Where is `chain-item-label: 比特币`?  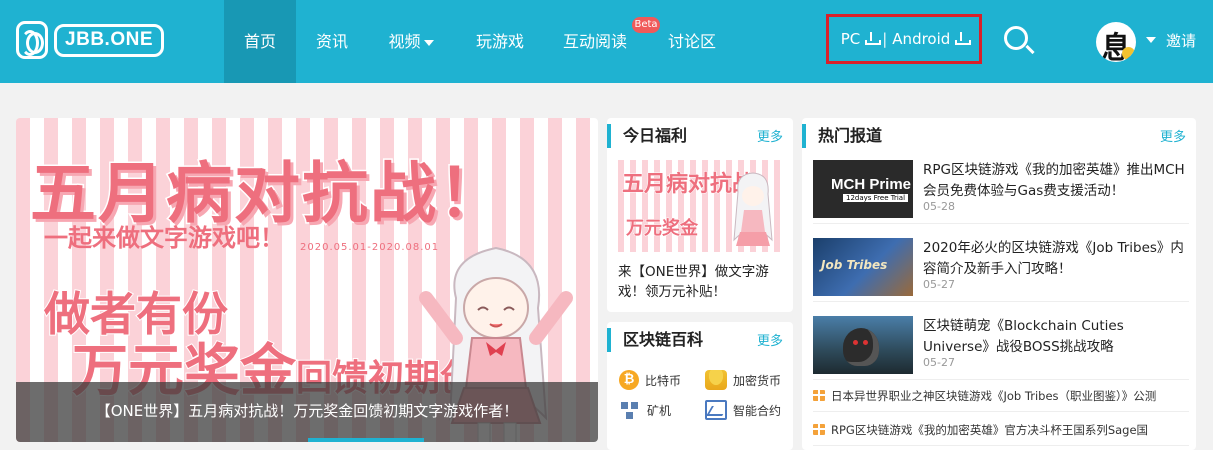 chain-item-label: 比特币 is located at coordinates (663, 380).